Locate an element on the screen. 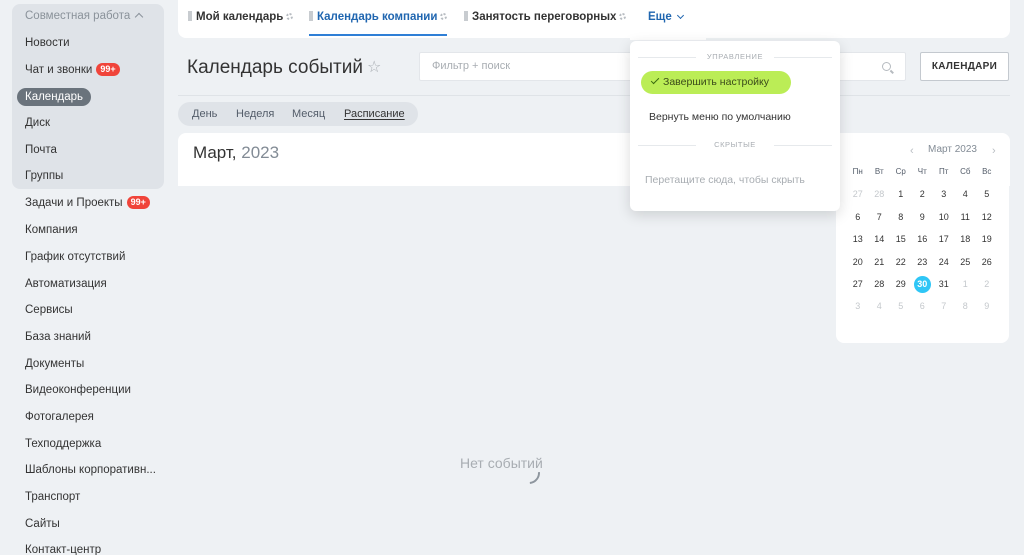  section-manage-title: УПРАВЛЕНИЕ is located at coordinates (735, 56).